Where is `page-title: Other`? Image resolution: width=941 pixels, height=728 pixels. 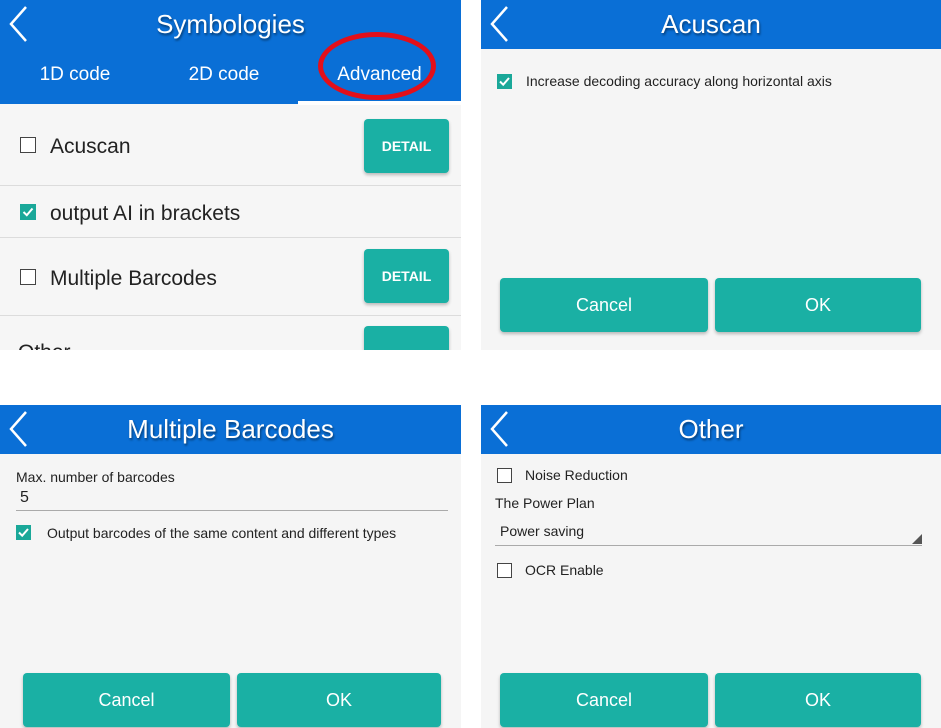 page-title: Other is located at coordinates (711, 429).